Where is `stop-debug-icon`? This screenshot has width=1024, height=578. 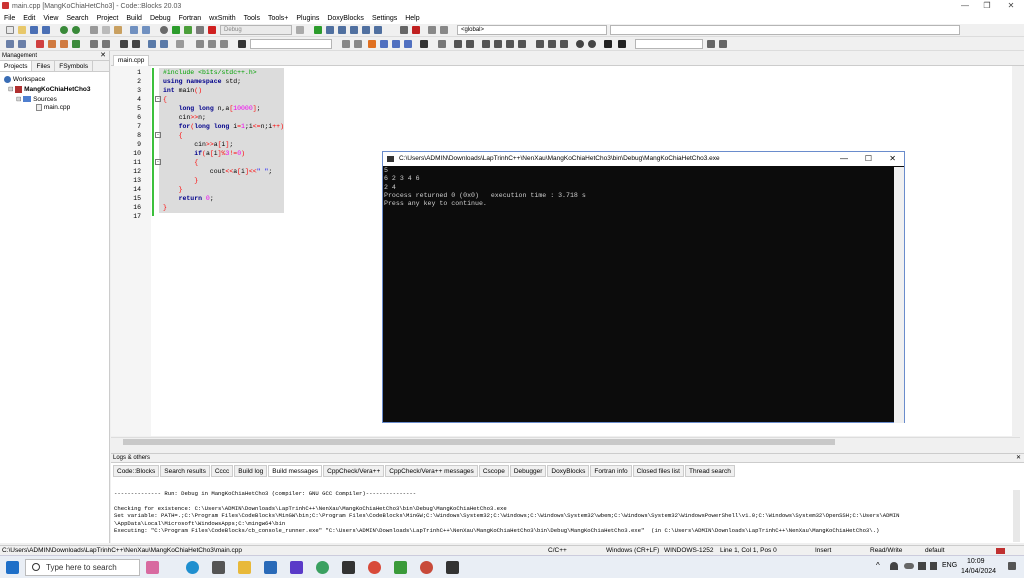
stop-debug-icon is located at coordinates (416, 30).